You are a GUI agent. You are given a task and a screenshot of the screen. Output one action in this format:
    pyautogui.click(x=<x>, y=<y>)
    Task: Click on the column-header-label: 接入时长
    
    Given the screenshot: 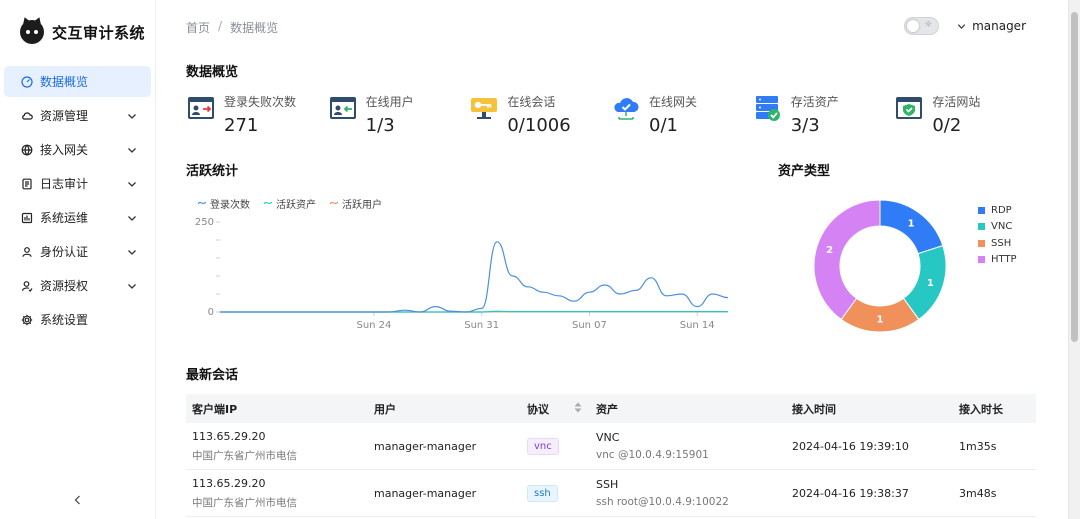 What is the action you would take?
    pyautogui.click(x=981, y=409)
    